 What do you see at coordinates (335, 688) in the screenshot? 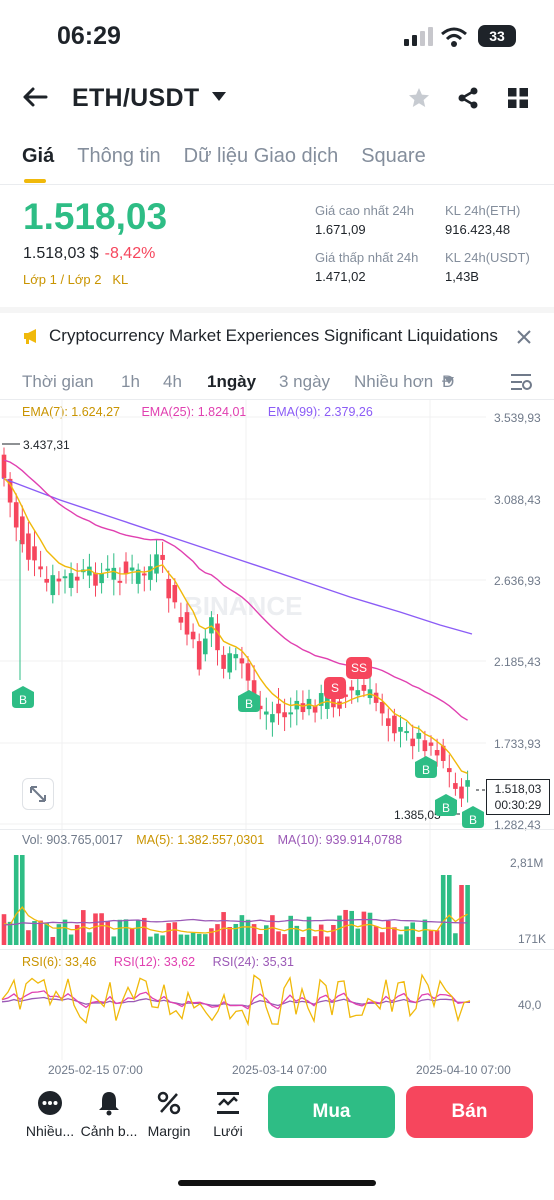
I see `sell-marker: S` at bounding box center [335, 688].